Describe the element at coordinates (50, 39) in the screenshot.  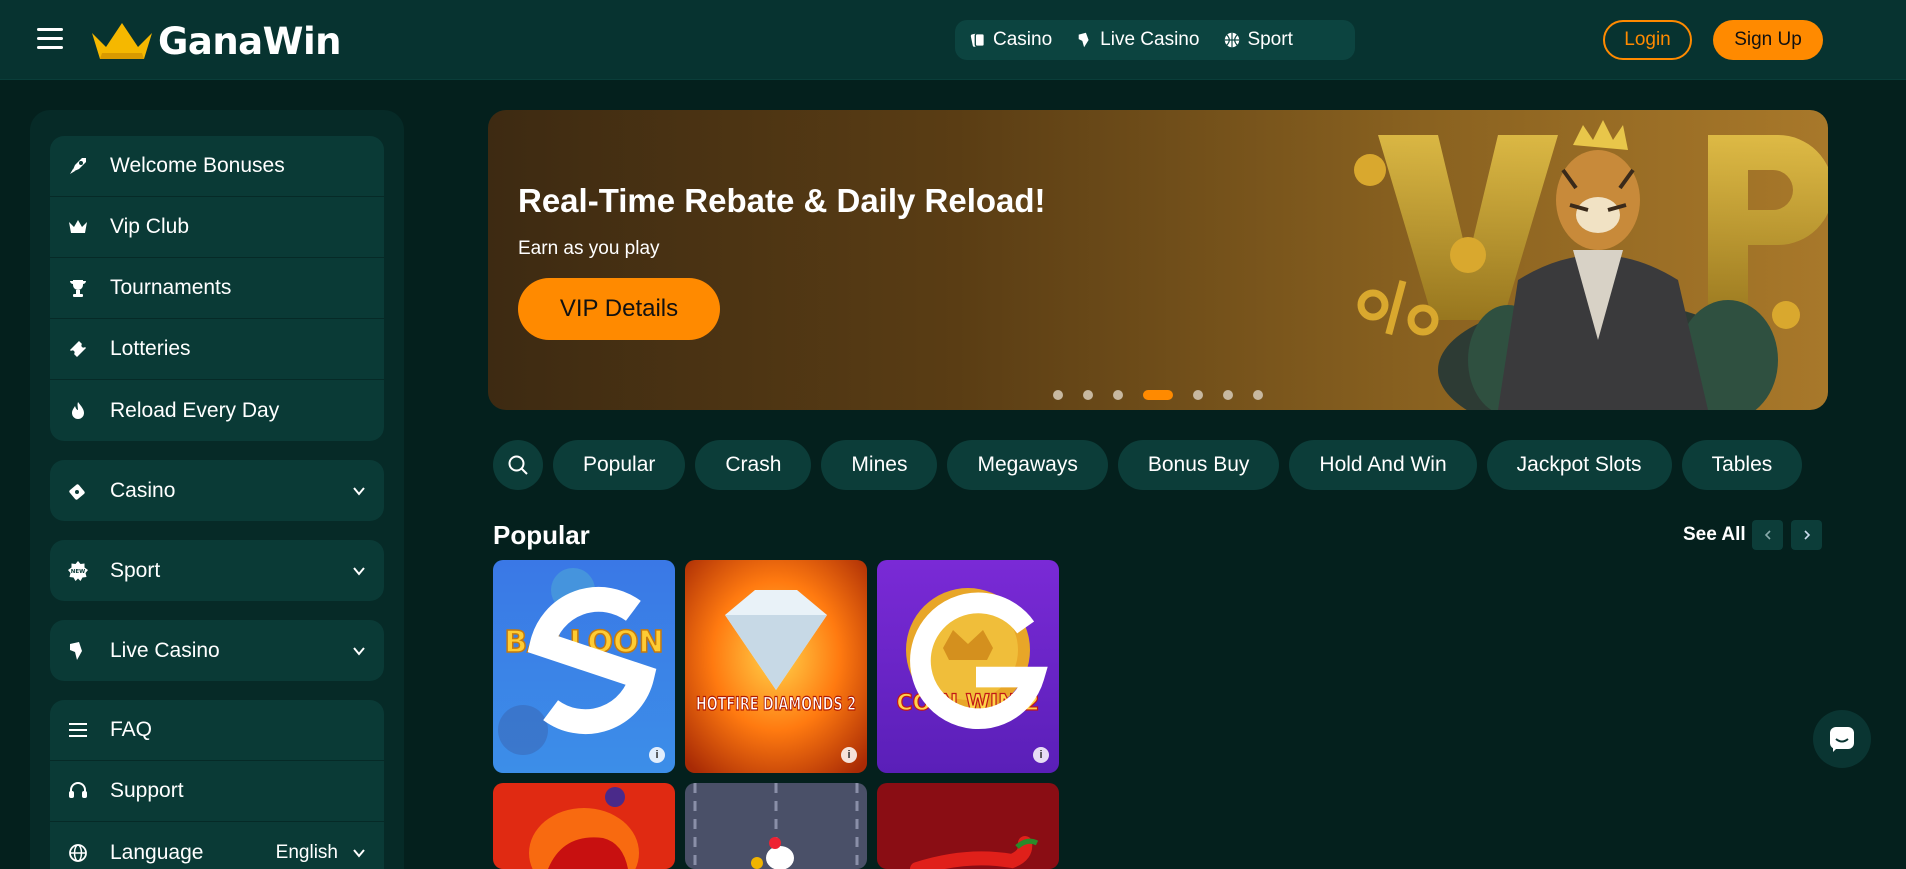
I see `menu-icon` at that location.